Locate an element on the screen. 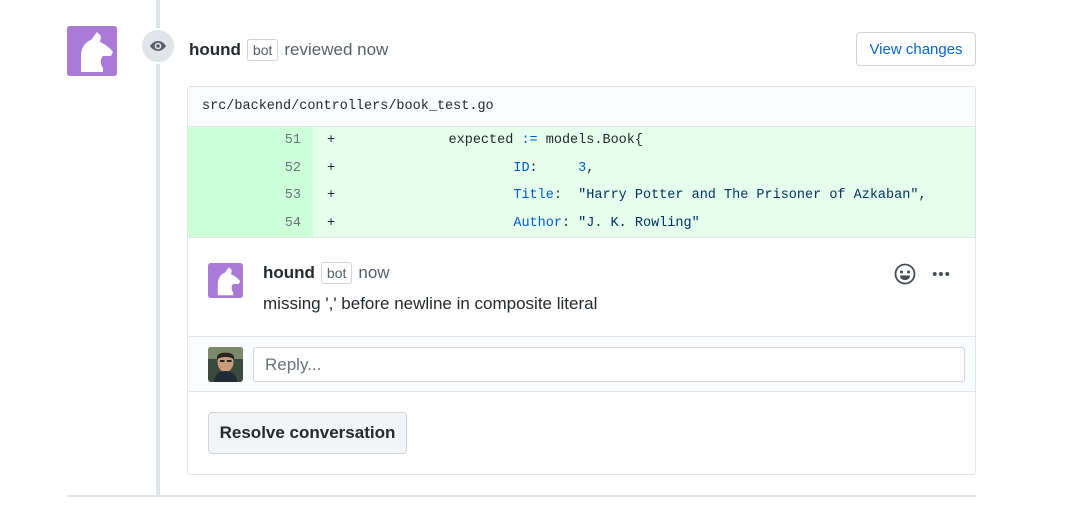  eye-icon is located at coordinates (158, 46).